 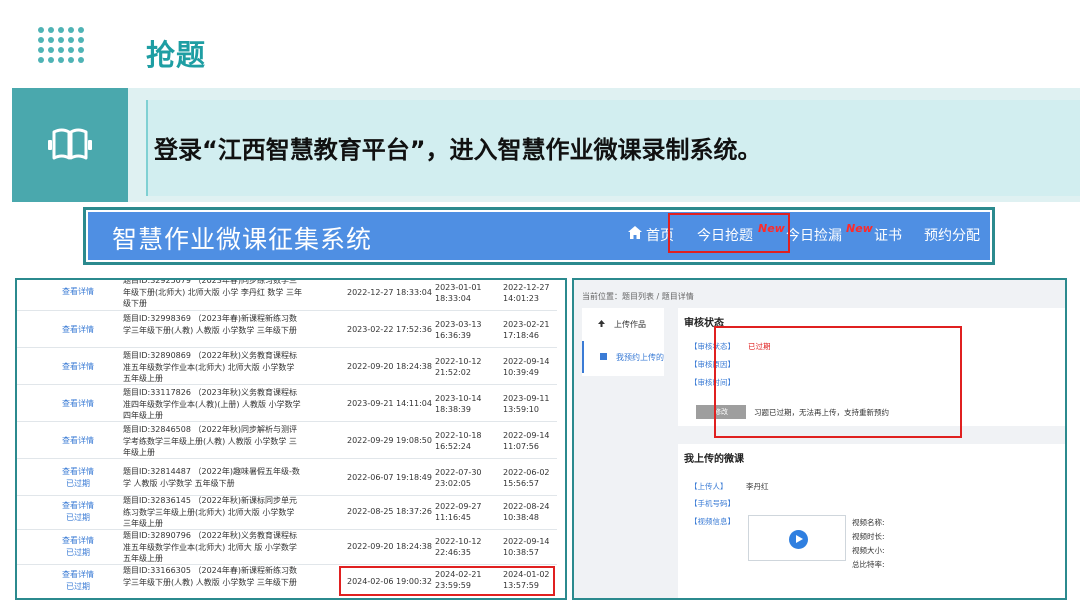 I want to click on row-created: 2022-09-29 19:08:50, so click(x=389, y=440).